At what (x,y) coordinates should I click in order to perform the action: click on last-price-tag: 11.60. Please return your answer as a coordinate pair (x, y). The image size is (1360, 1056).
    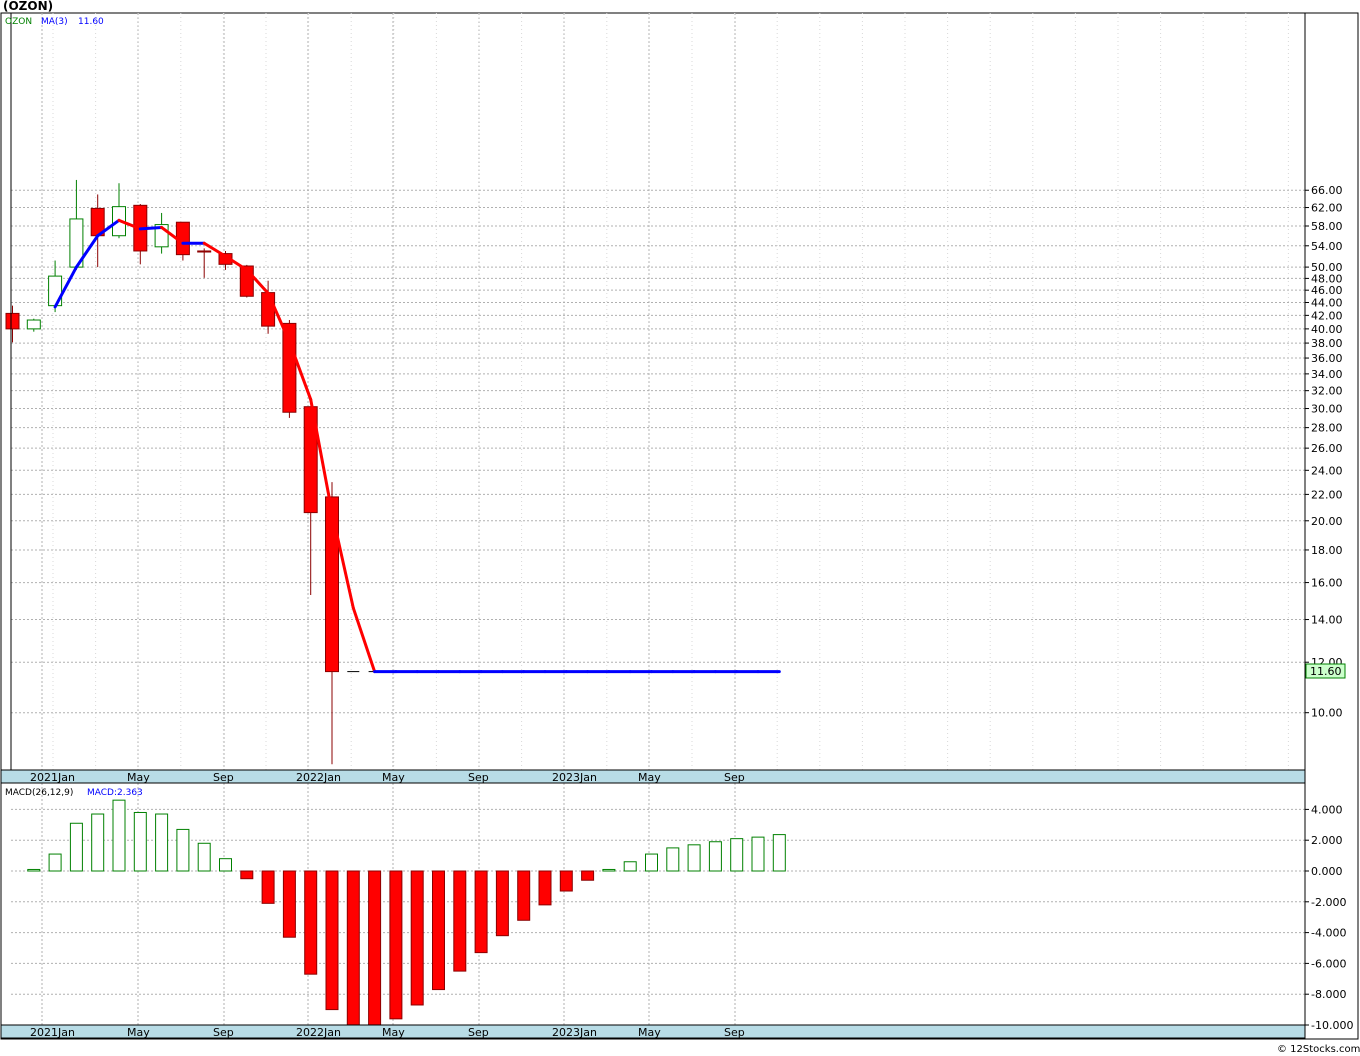
    Looking at the image, I should click on (1326, 671).